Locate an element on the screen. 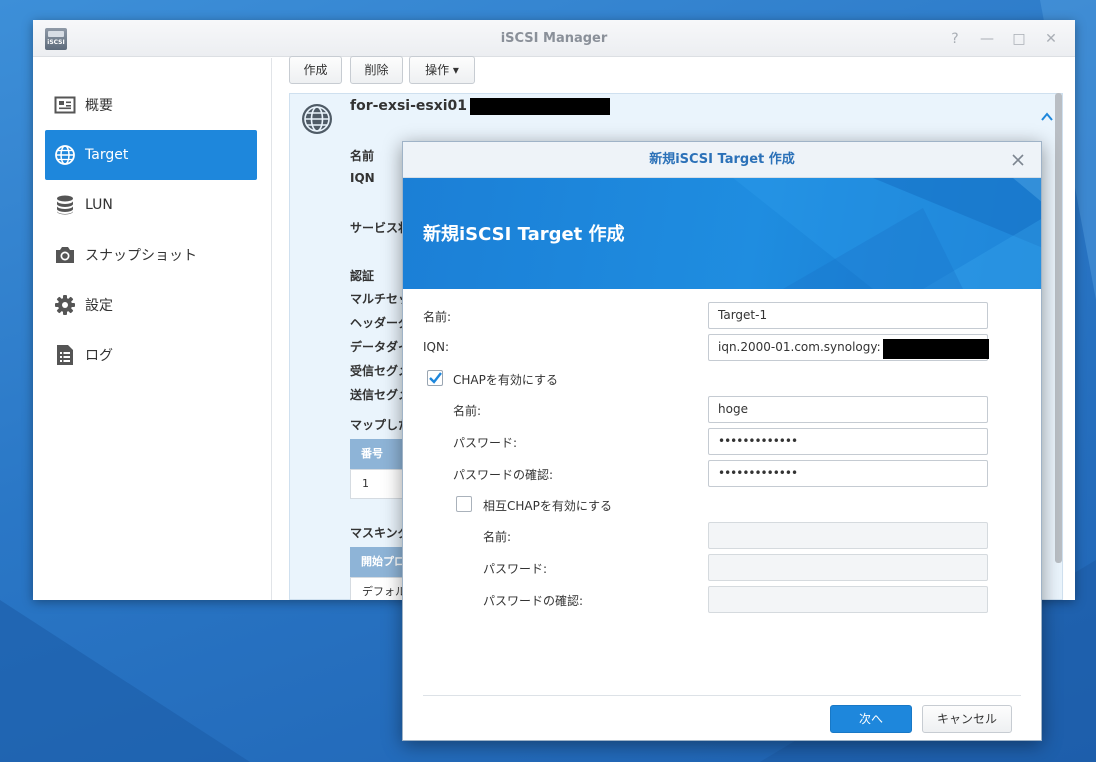  mutual-confirm-input is located at coordinates (848, 599).